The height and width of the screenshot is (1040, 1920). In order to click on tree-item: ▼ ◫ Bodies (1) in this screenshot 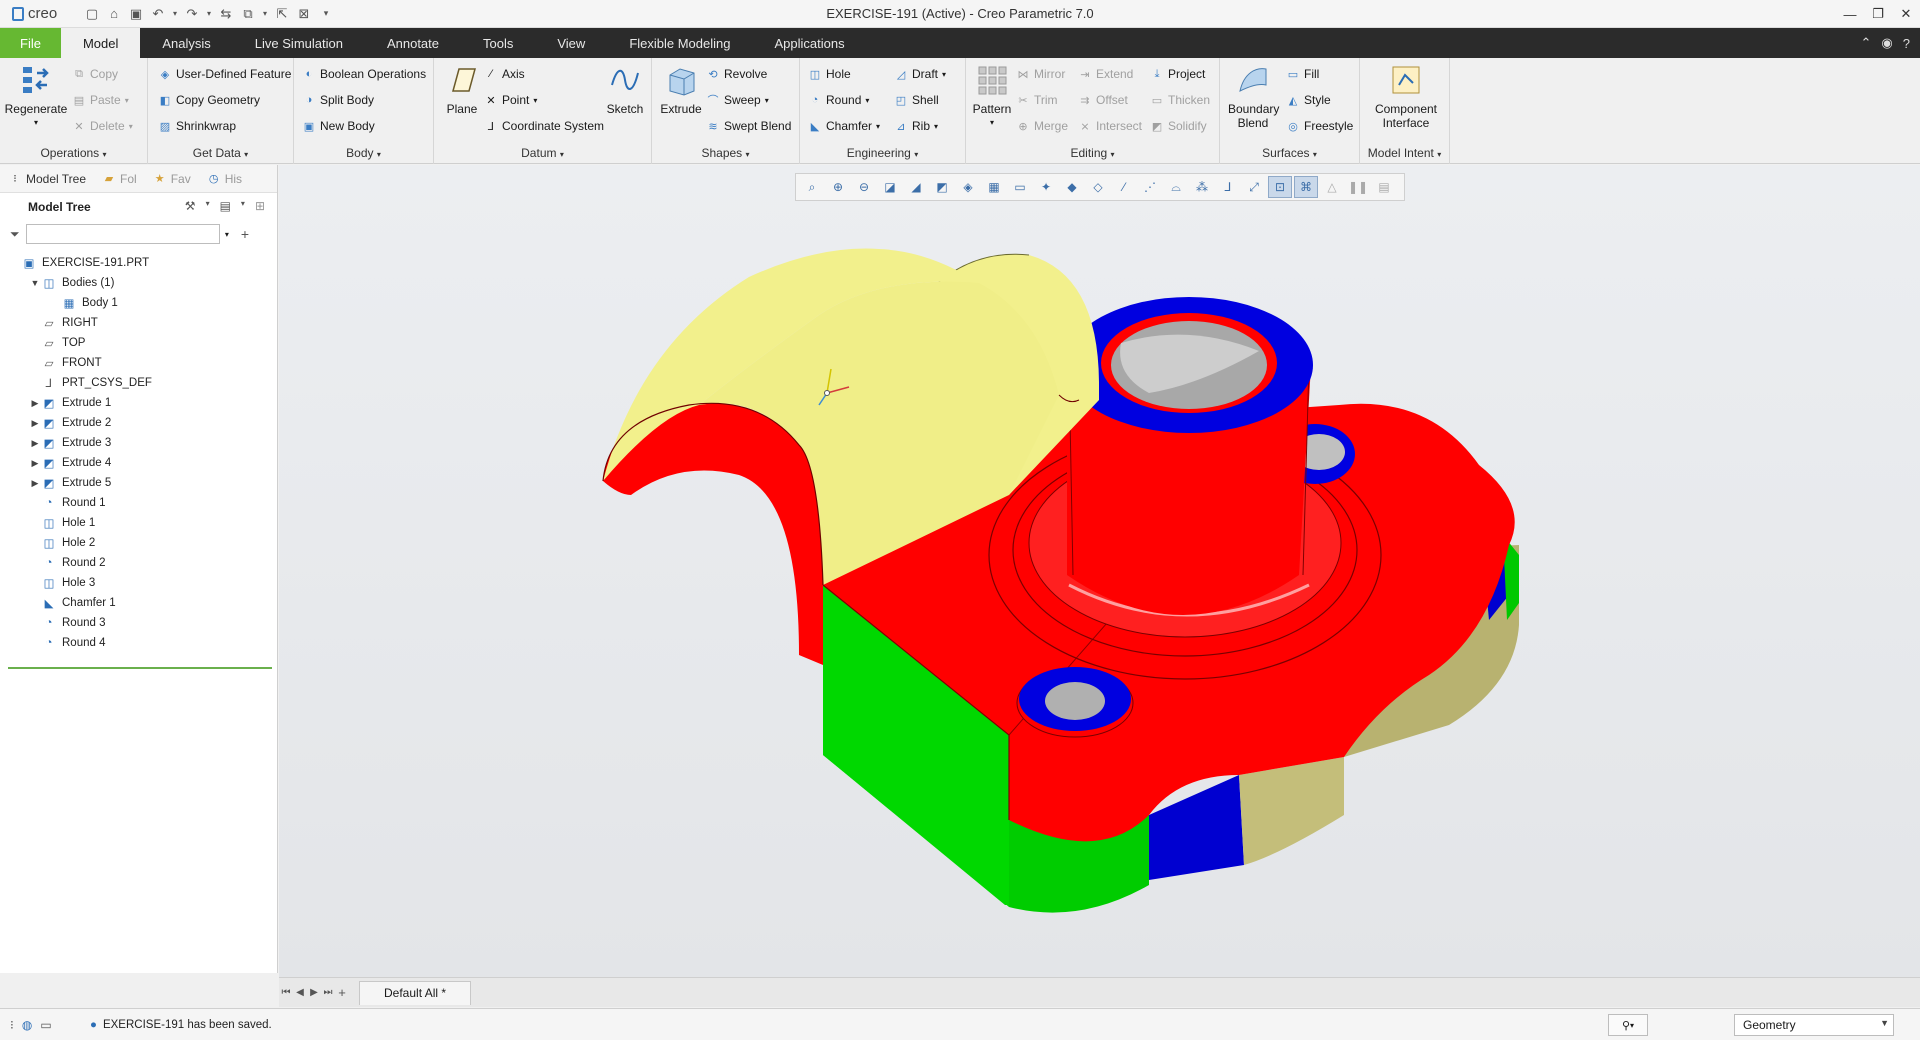, I will do `click(138, 283)`.